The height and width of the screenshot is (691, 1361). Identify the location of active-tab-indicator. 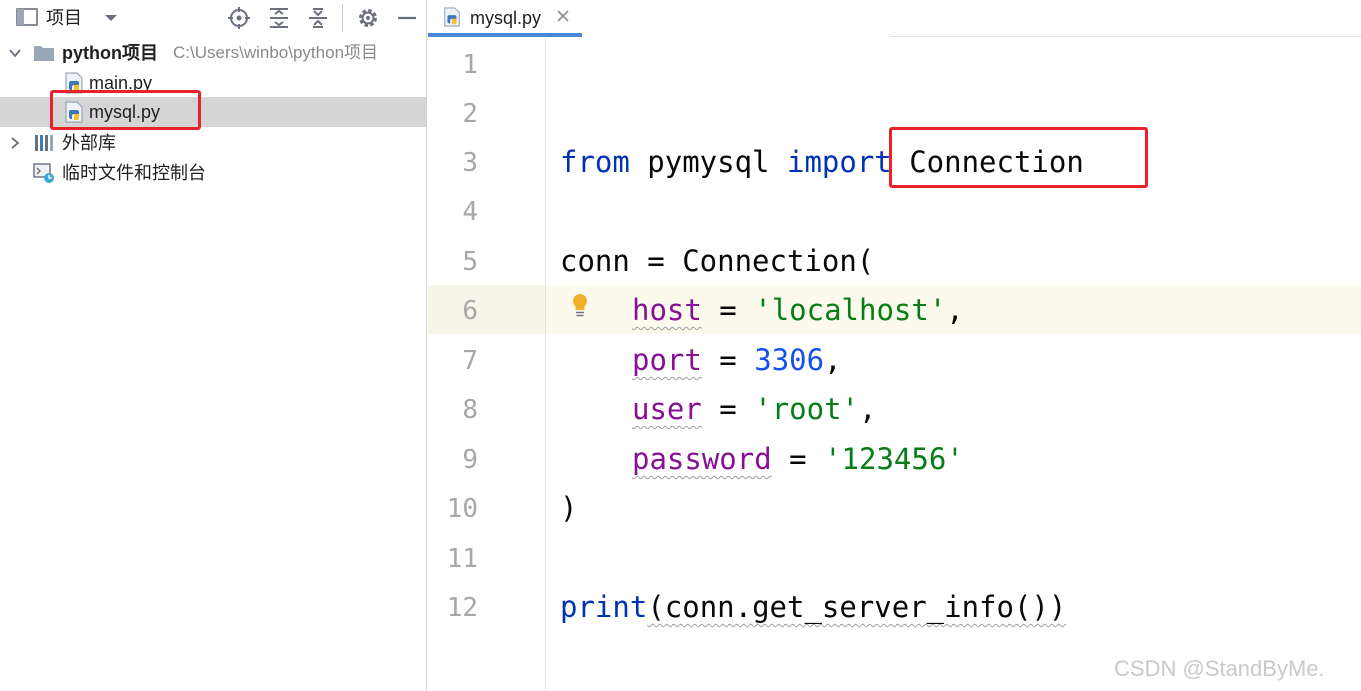
(505, 35).